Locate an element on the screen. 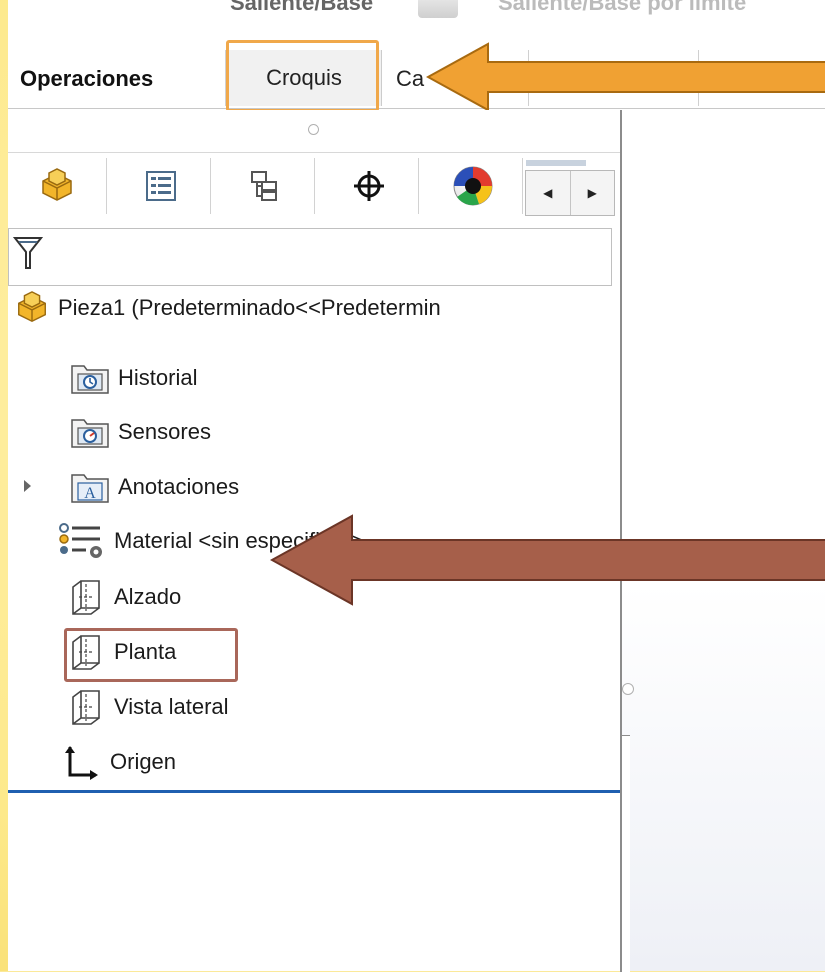 This screenshot has width=825, height=972. tree-item-origen: Origen is located at coordinates (119, 762).